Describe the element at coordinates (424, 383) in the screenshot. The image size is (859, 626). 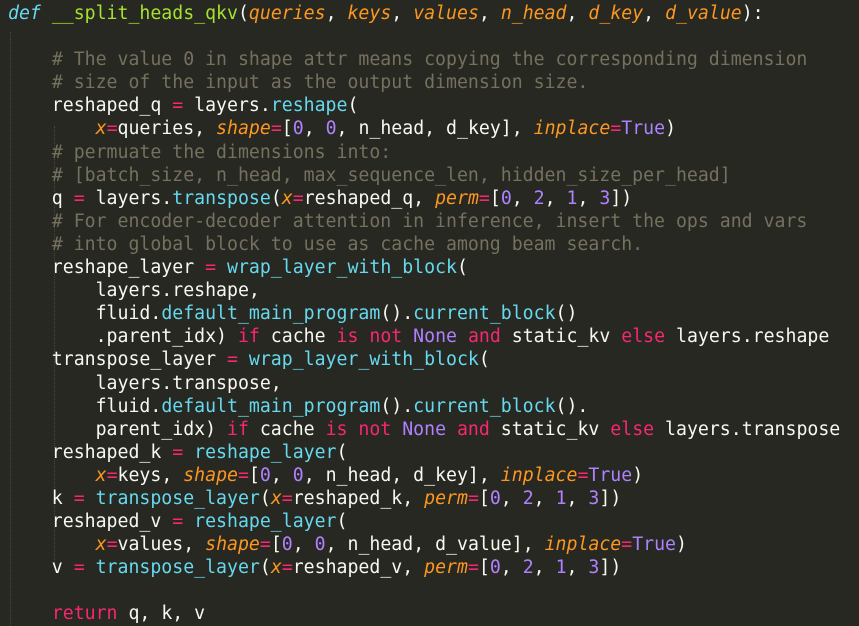
I see `code-line: layers.transpose,` at that location.